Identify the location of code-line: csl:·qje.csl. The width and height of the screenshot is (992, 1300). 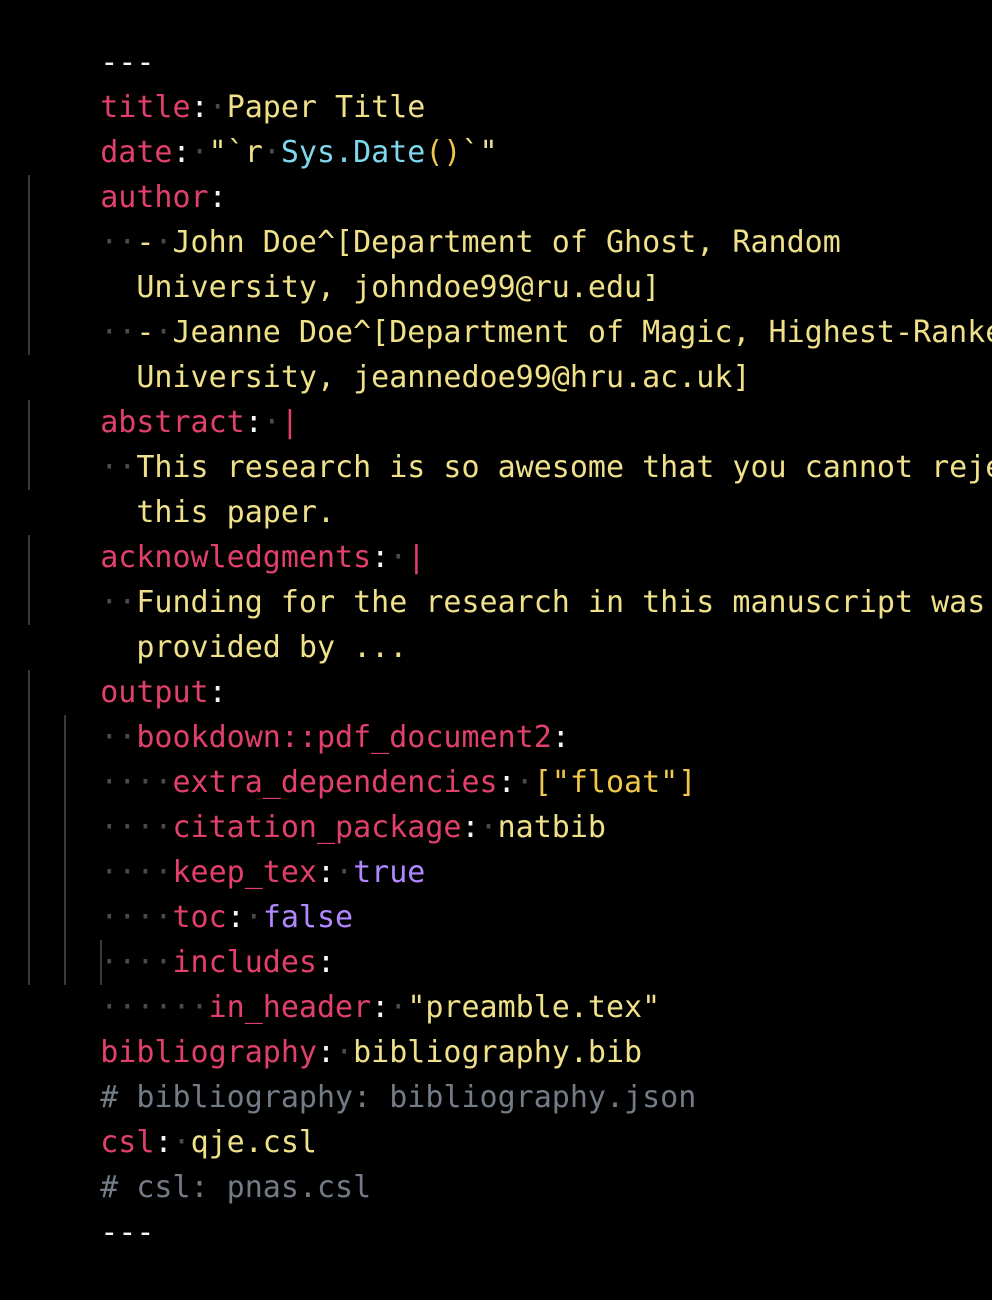
(172, 1097).